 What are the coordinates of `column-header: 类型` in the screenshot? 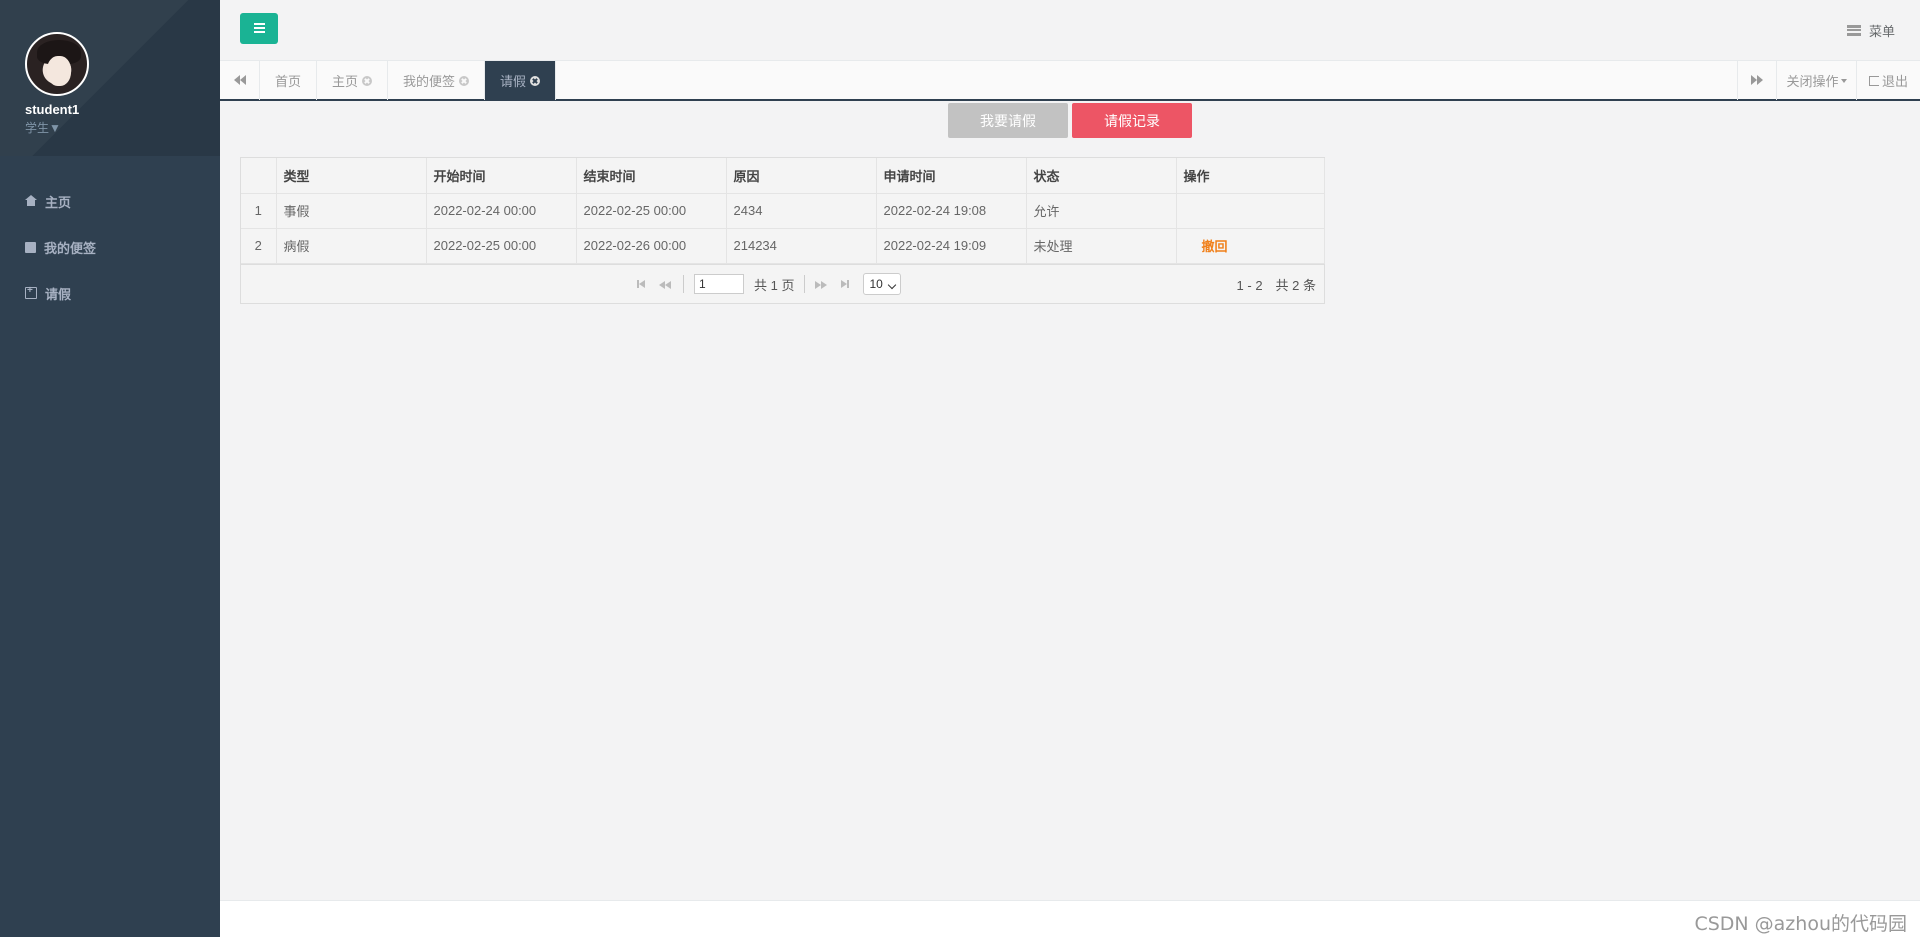 It's located at (351, 176).